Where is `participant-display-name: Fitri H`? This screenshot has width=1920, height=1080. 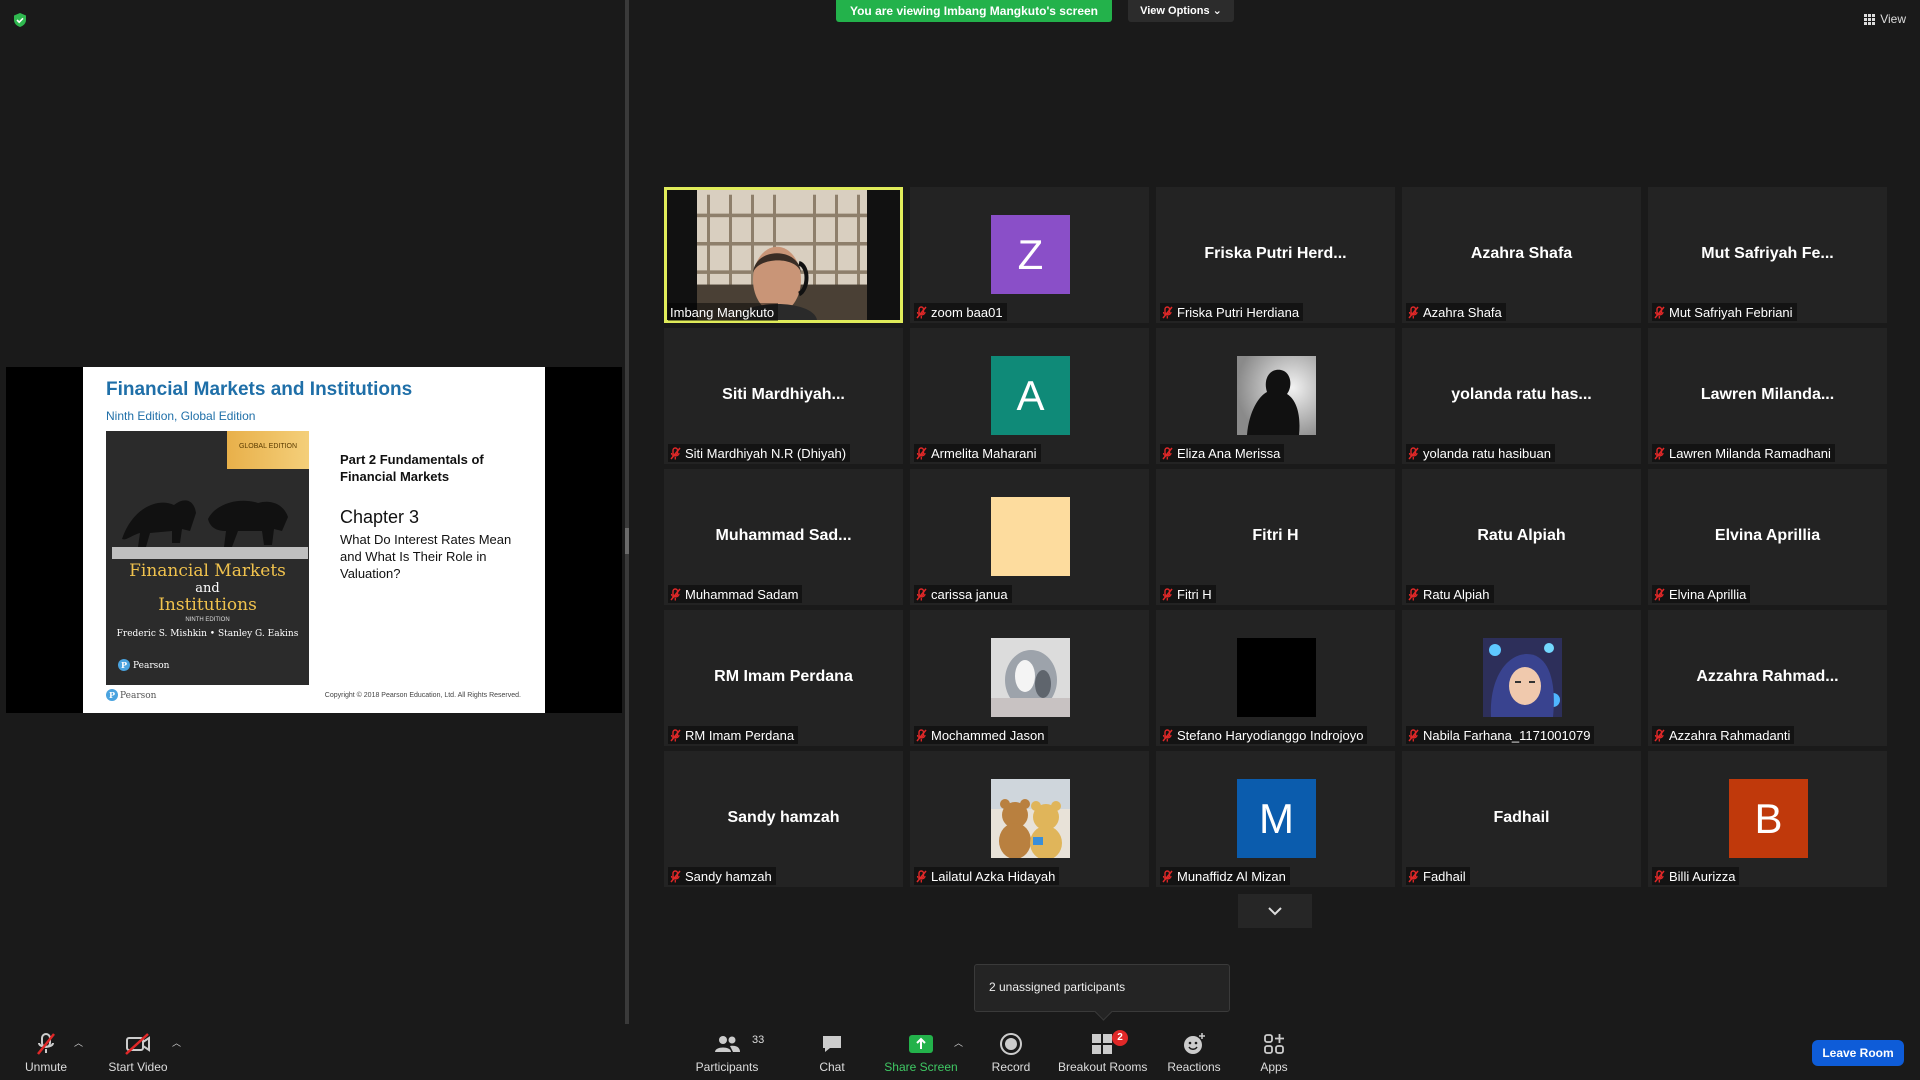 participant-display-name: Fitri H is located at coordinates (1275, 535).